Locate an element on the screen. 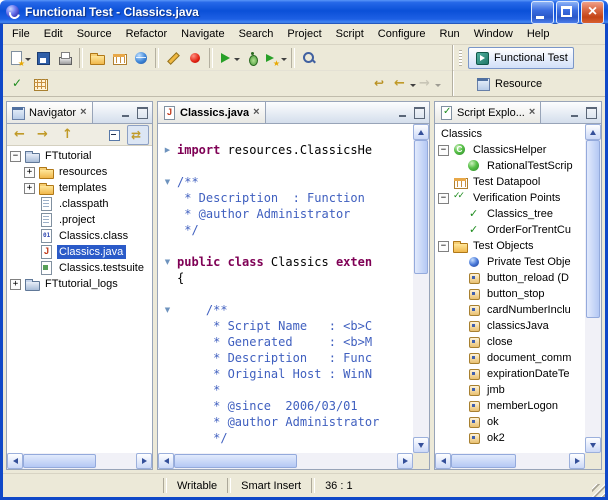  forward-button is located at coordinates (429, 84).